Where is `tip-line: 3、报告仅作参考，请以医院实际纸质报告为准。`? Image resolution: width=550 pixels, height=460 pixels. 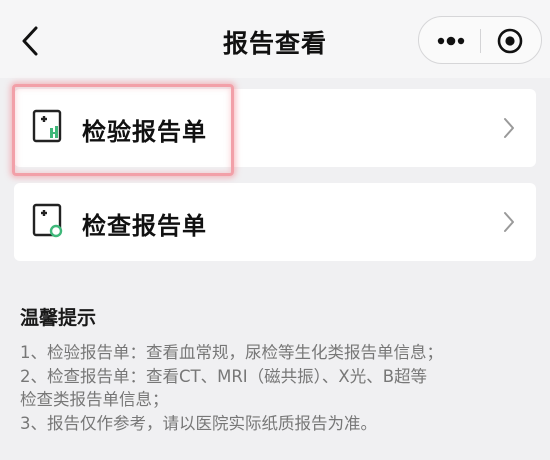 tip-line: 3、报告仅作参考，请以医院实际纸质报告为准。 is located at coordinates (198, 423).